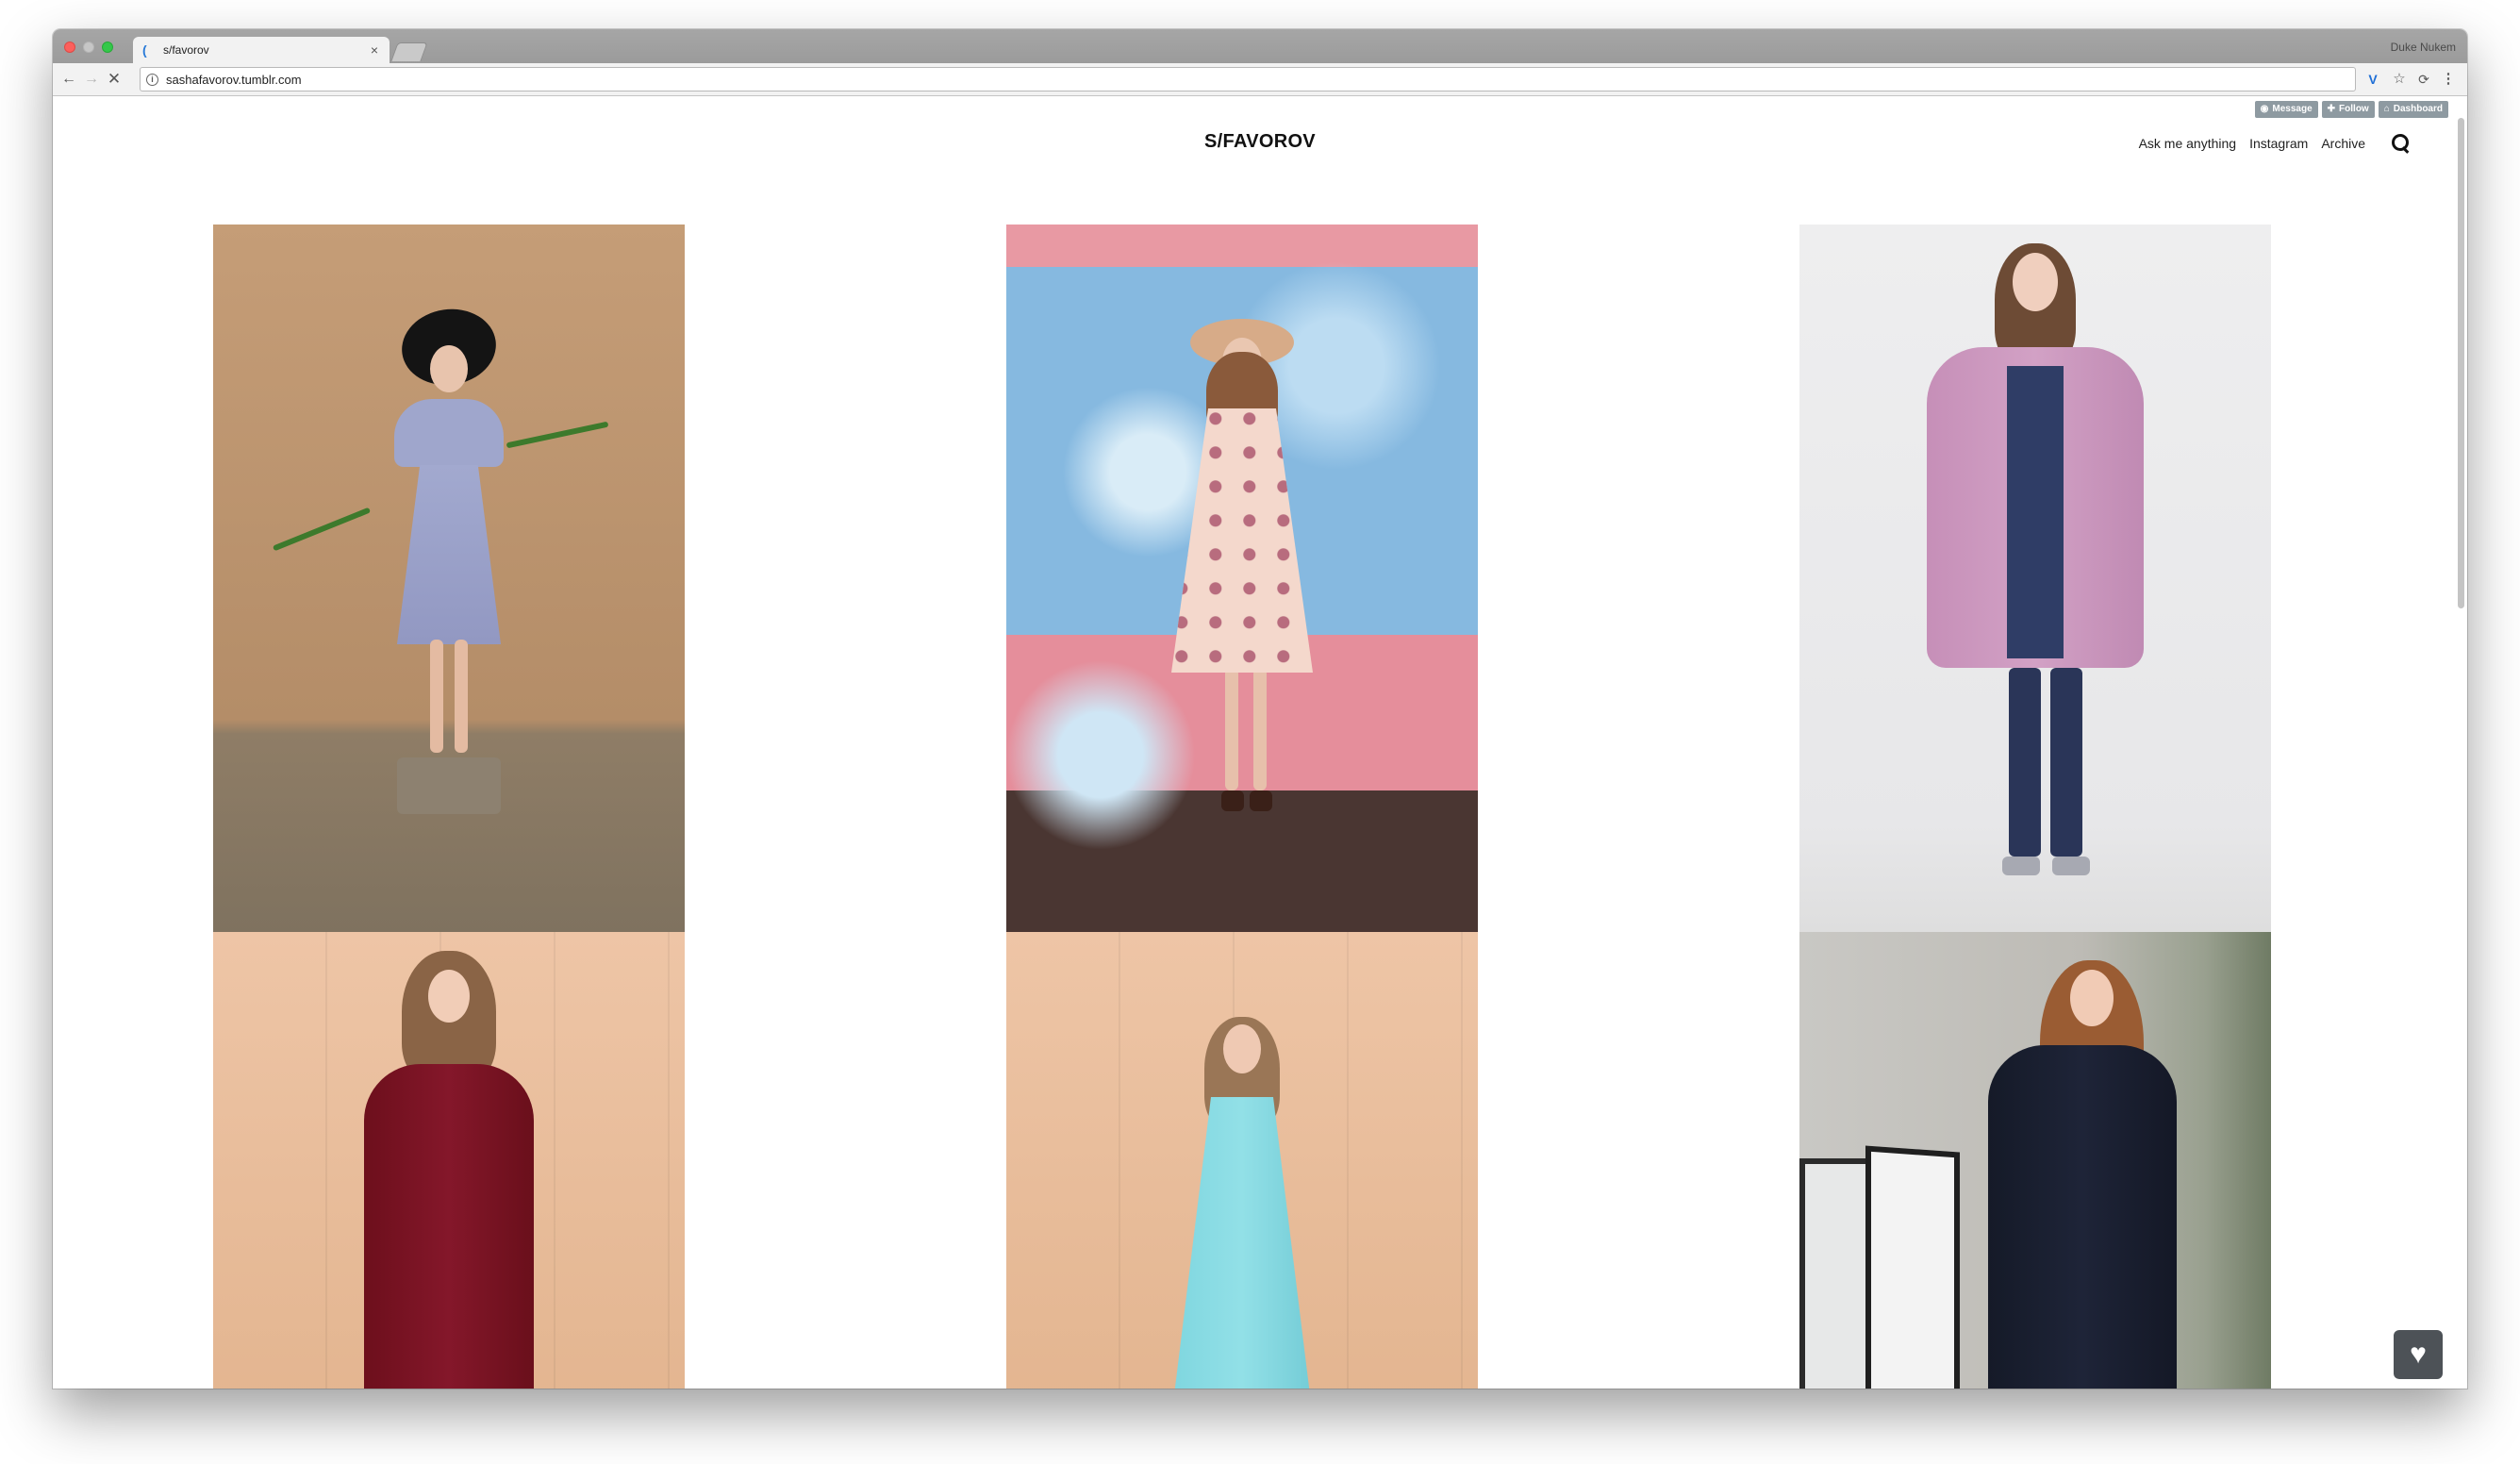 The image size is (2520, 1464). Describe the element at coordinates (2418, 109) in the screenshot. I see `dashboard-label: Dashboard` at that location.